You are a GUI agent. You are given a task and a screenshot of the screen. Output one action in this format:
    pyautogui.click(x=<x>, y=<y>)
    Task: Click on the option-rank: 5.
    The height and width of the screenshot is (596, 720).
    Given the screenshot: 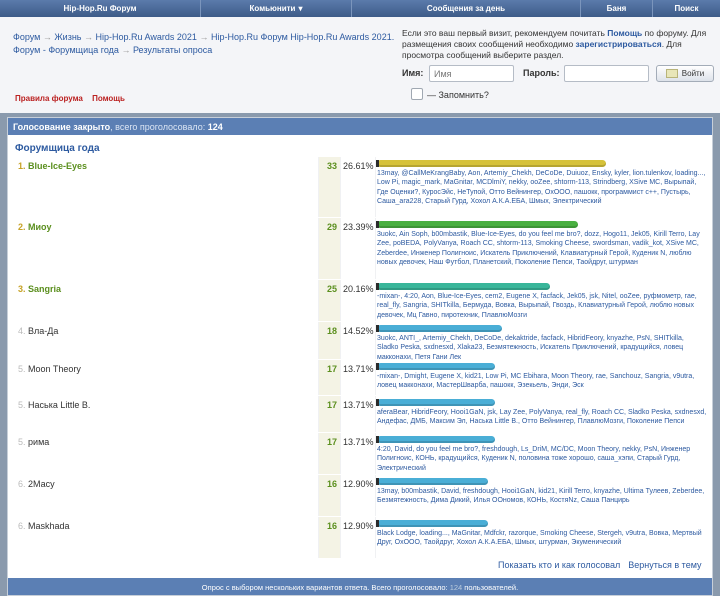 What is the action you would take?
    pyautogui.click(x=22, y=369)
    